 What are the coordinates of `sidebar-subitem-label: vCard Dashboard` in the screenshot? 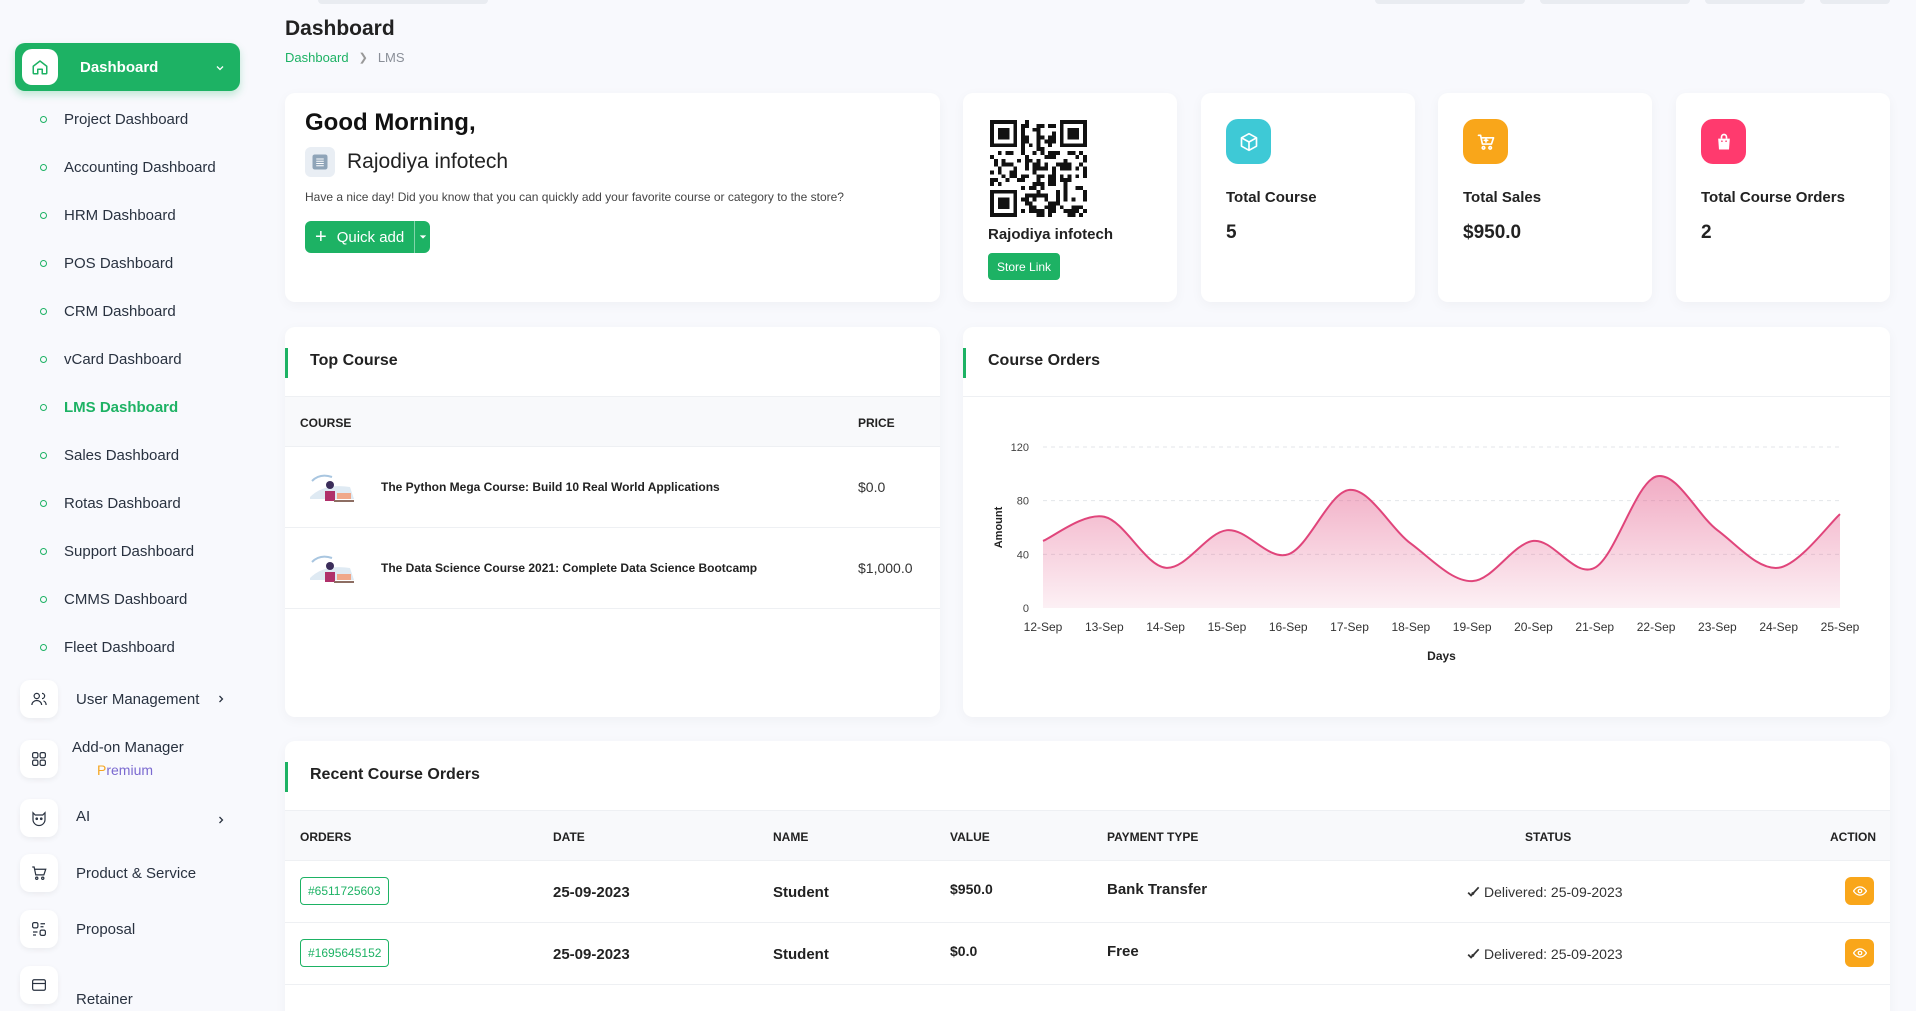 It's located at (123, 359).